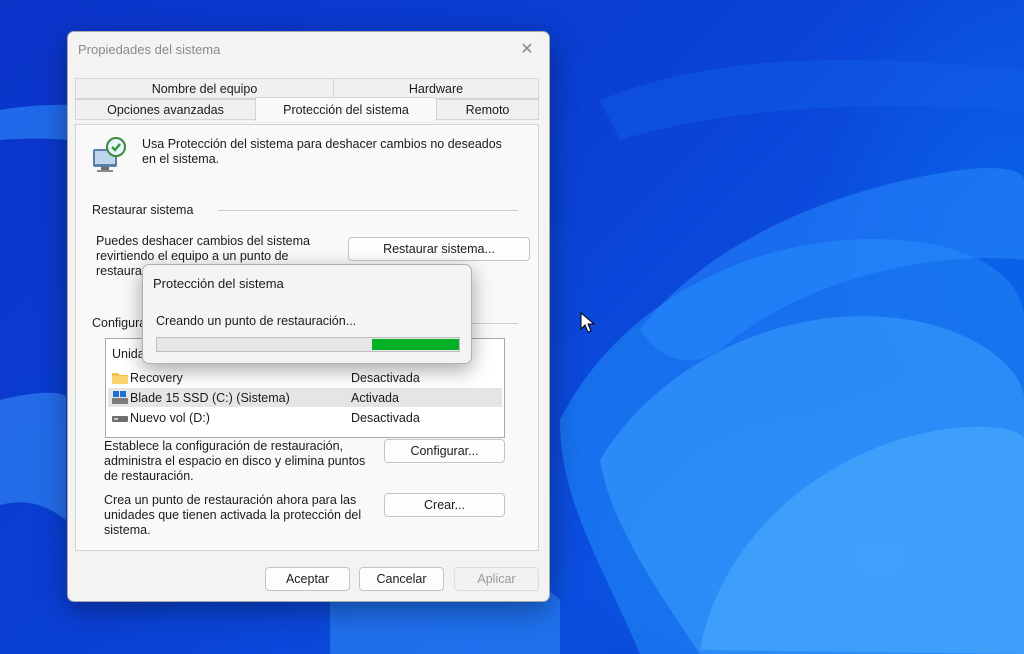 Image resolution: width=1024 pixels, height=654 pixels. What do you see at coordinates (493, 323) in the screenshot?
I see `protection-group-divider` at bounding box center [493, 323].